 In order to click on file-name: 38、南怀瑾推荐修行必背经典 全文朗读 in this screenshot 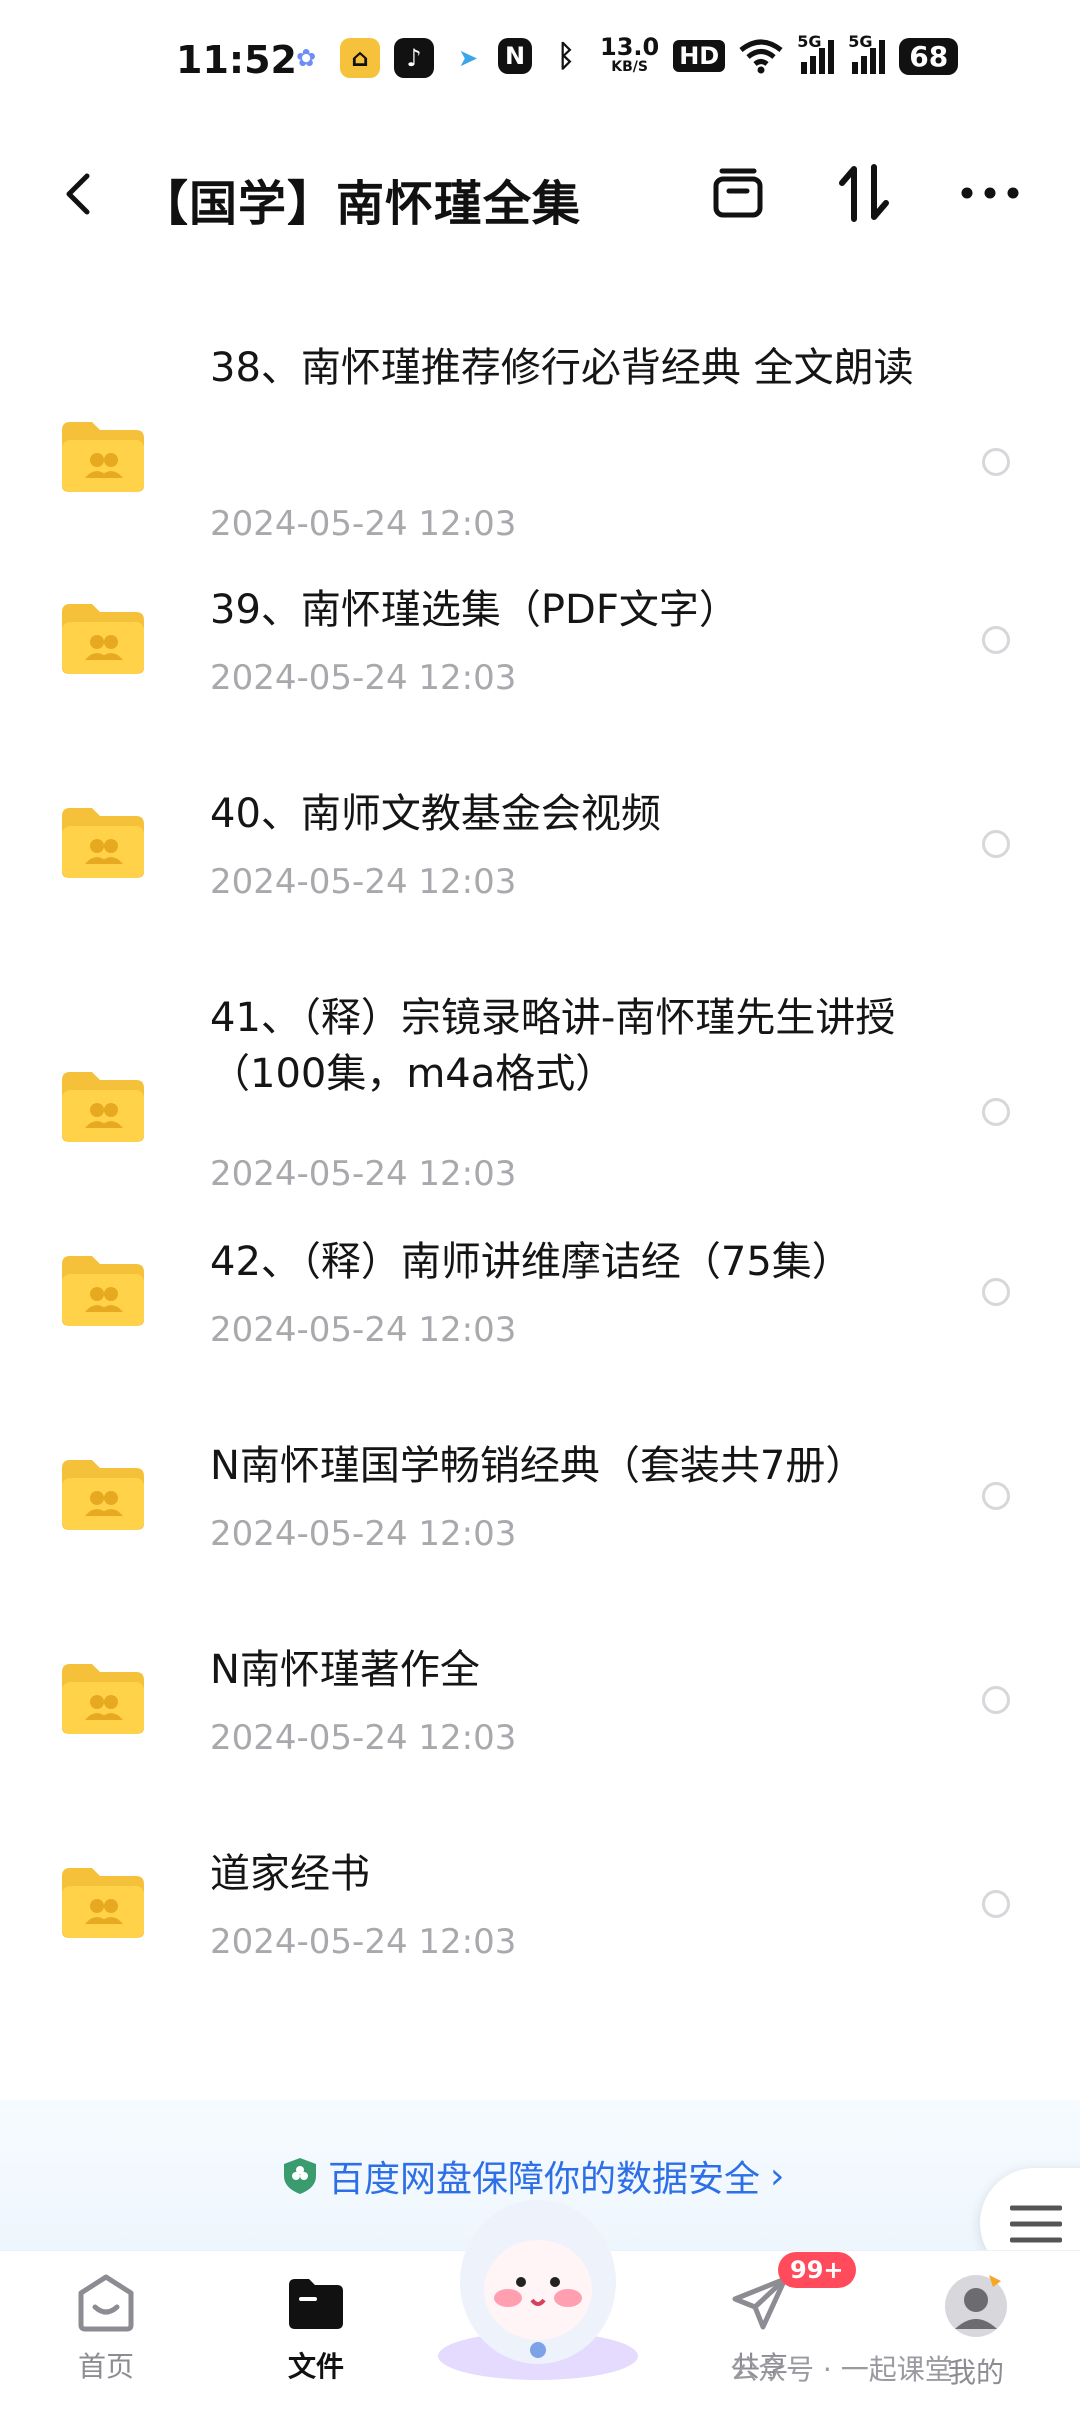, I will do `click(562, 368)`.